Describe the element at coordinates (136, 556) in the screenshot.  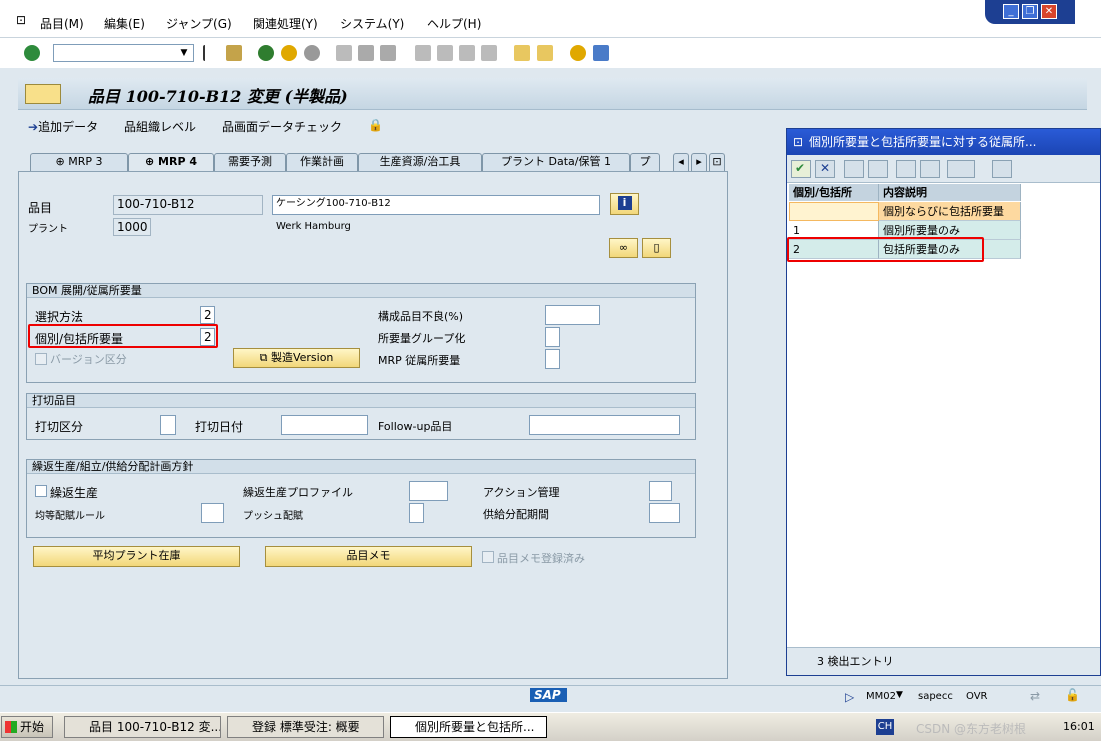
I see `average-plant-stock-button: 平均プラント在庫` at that location.